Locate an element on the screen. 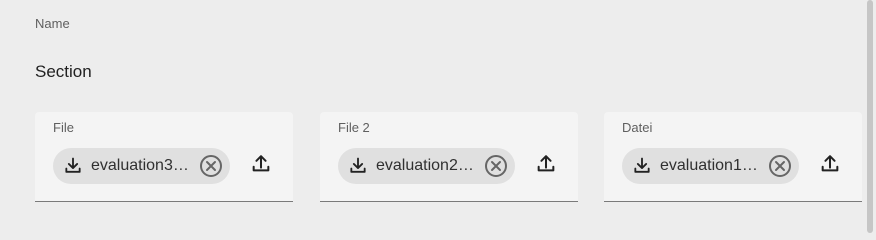 This screenshot has width=876, height=240. file-field-2: File 2 evaluation2.pdf is located at coordinates (449, 157).